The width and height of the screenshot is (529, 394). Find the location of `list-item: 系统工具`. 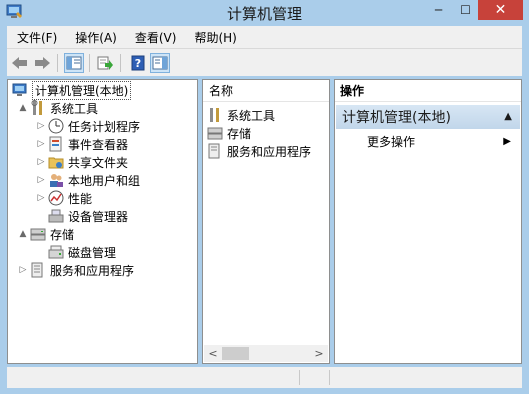

list-item: 系统工具 is located at coordinates (240, 115).